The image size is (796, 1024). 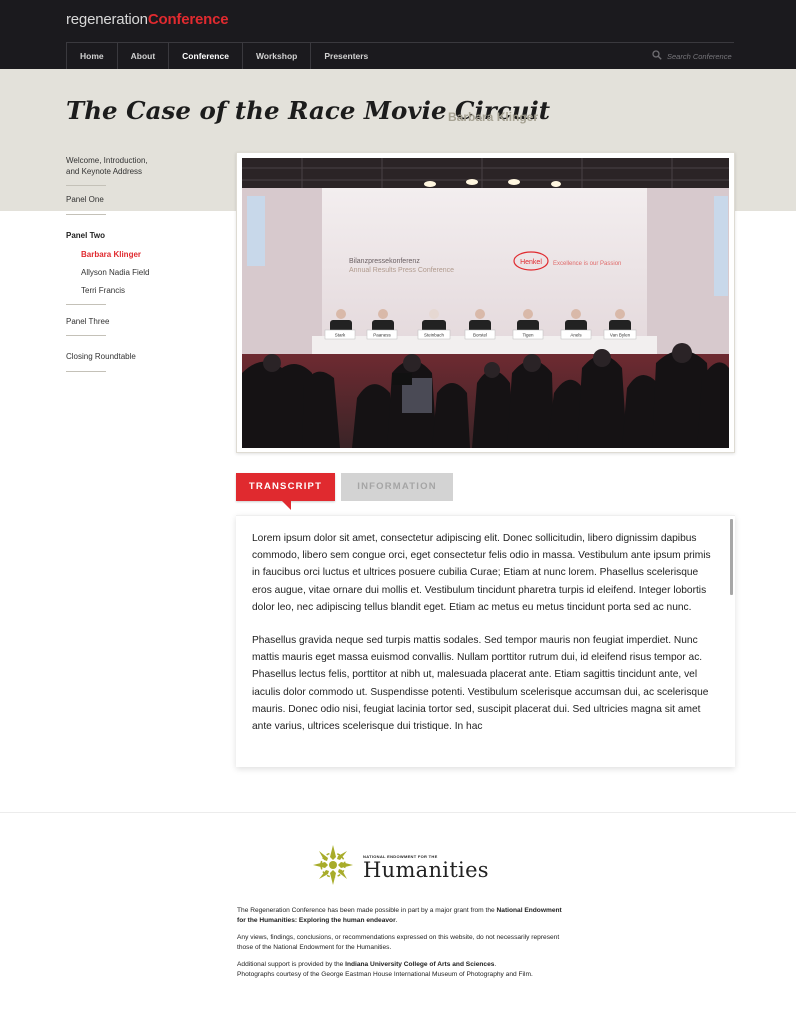 What do you see at coordinates (86, 205) in the screenshot?
I see `sidebar-item-panel-one: Panel One` at bounding box center [86, 205].